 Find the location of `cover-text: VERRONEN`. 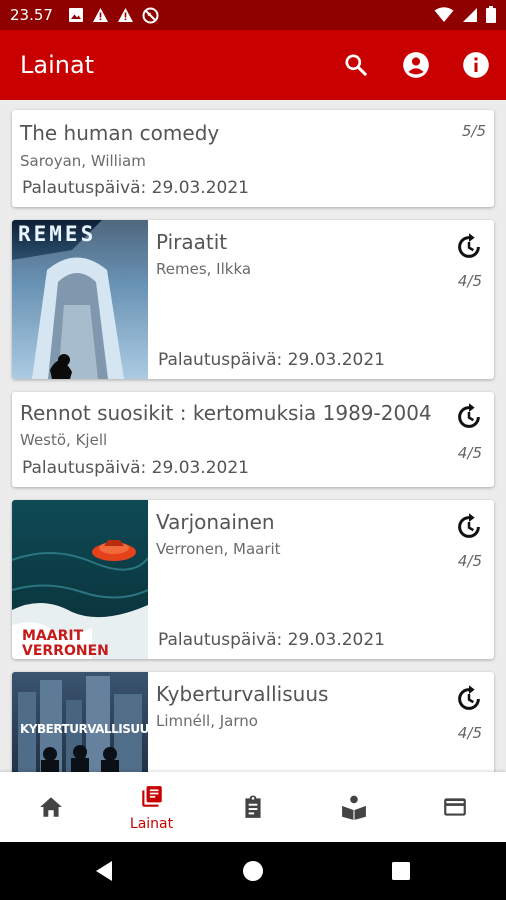

cover-text: VERRONEN is located at coordinates (65, 651).